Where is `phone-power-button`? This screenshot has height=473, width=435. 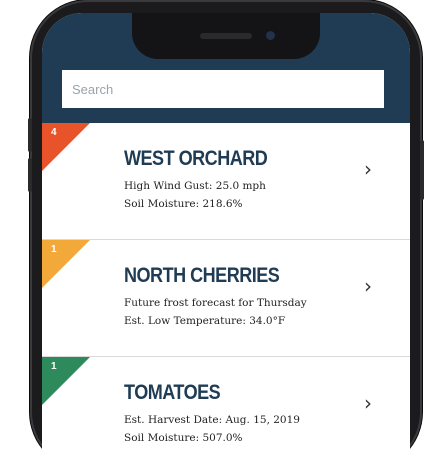 phone-power-button is located at coordinates (422, 170).